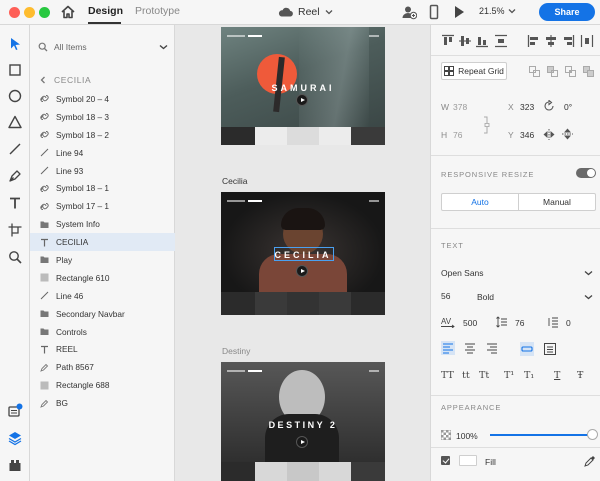 This screenshot has height=481, width=600. Describe the element at coordinates (549, 134) in the screenshot. I see `flip-horizontal-icon` at that location.